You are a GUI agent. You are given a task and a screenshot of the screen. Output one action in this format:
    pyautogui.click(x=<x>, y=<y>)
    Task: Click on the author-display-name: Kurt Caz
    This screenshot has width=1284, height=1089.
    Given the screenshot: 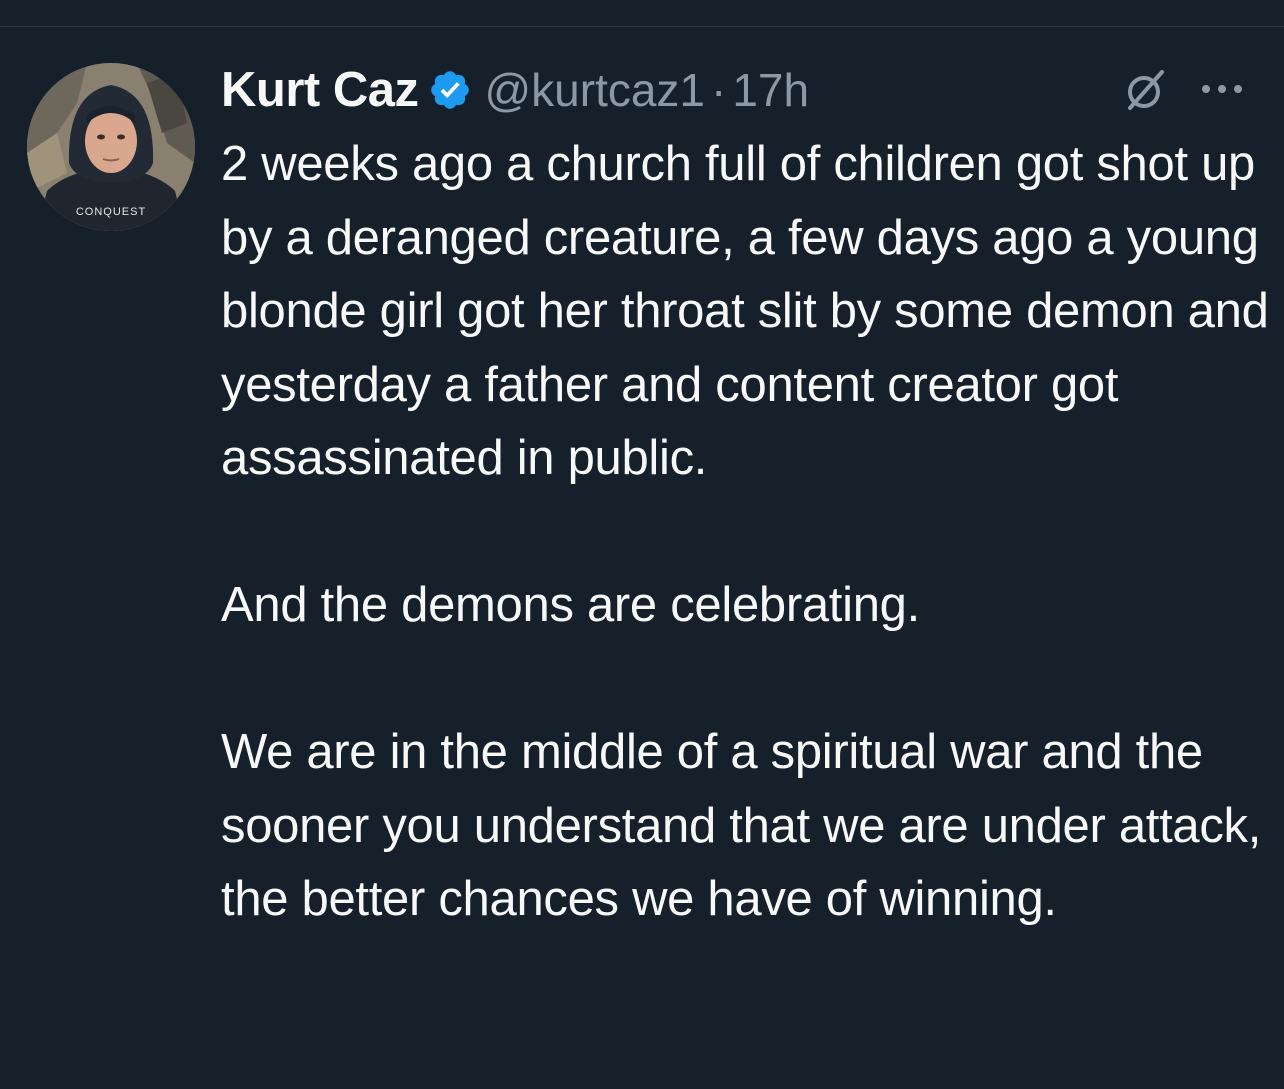 What is the action you would take?
    pyautogui.click(x=320, y=90)
    